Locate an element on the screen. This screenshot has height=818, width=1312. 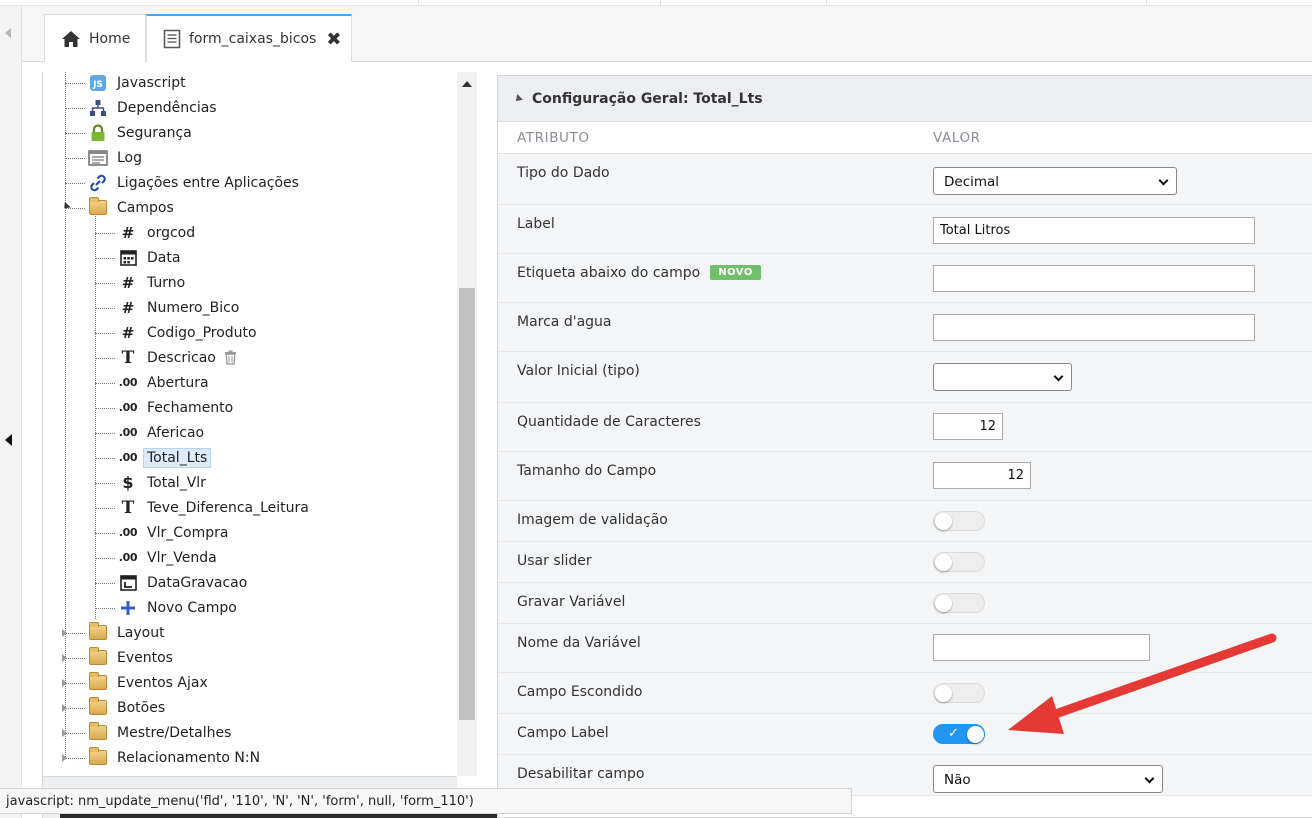
attribute-label: Campo Label is located at coordinates (563, 733).